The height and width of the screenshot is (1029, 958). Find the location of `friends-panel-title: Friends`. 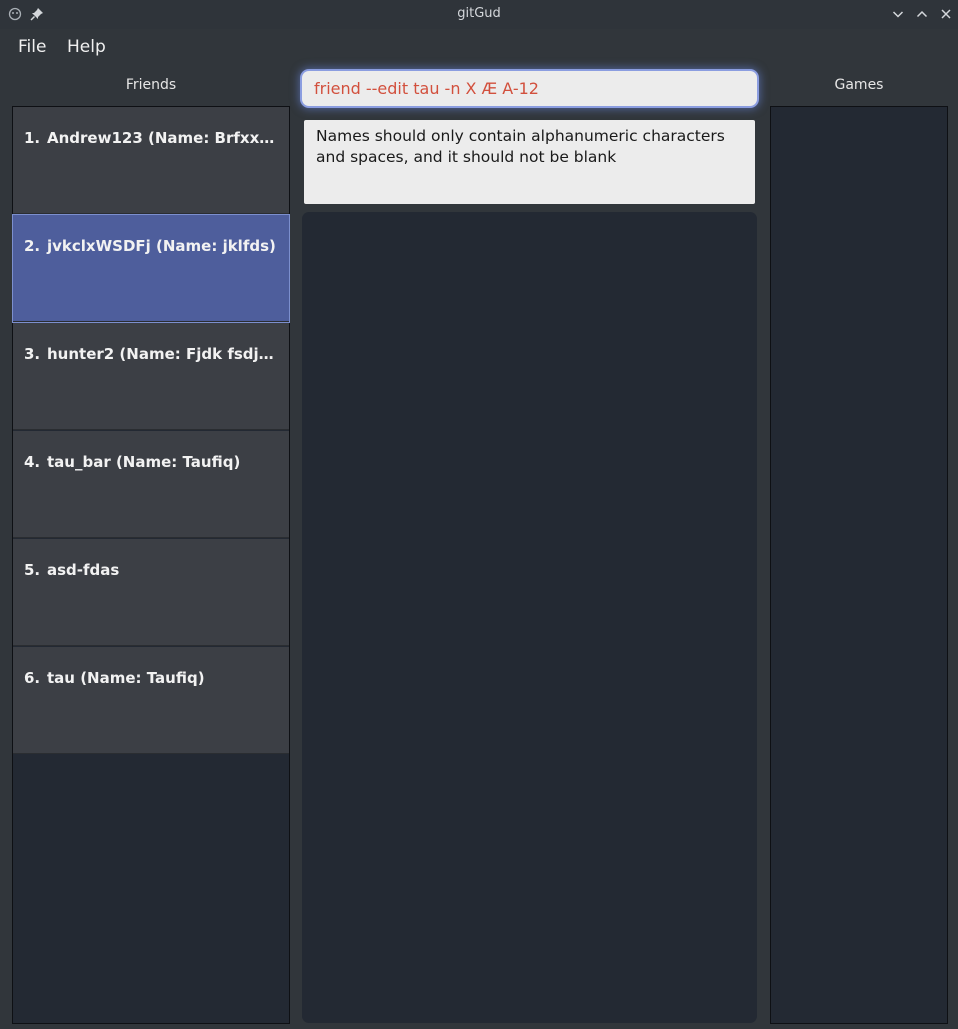

friends-panel-title: Friends is located at coordinates (151, 85).